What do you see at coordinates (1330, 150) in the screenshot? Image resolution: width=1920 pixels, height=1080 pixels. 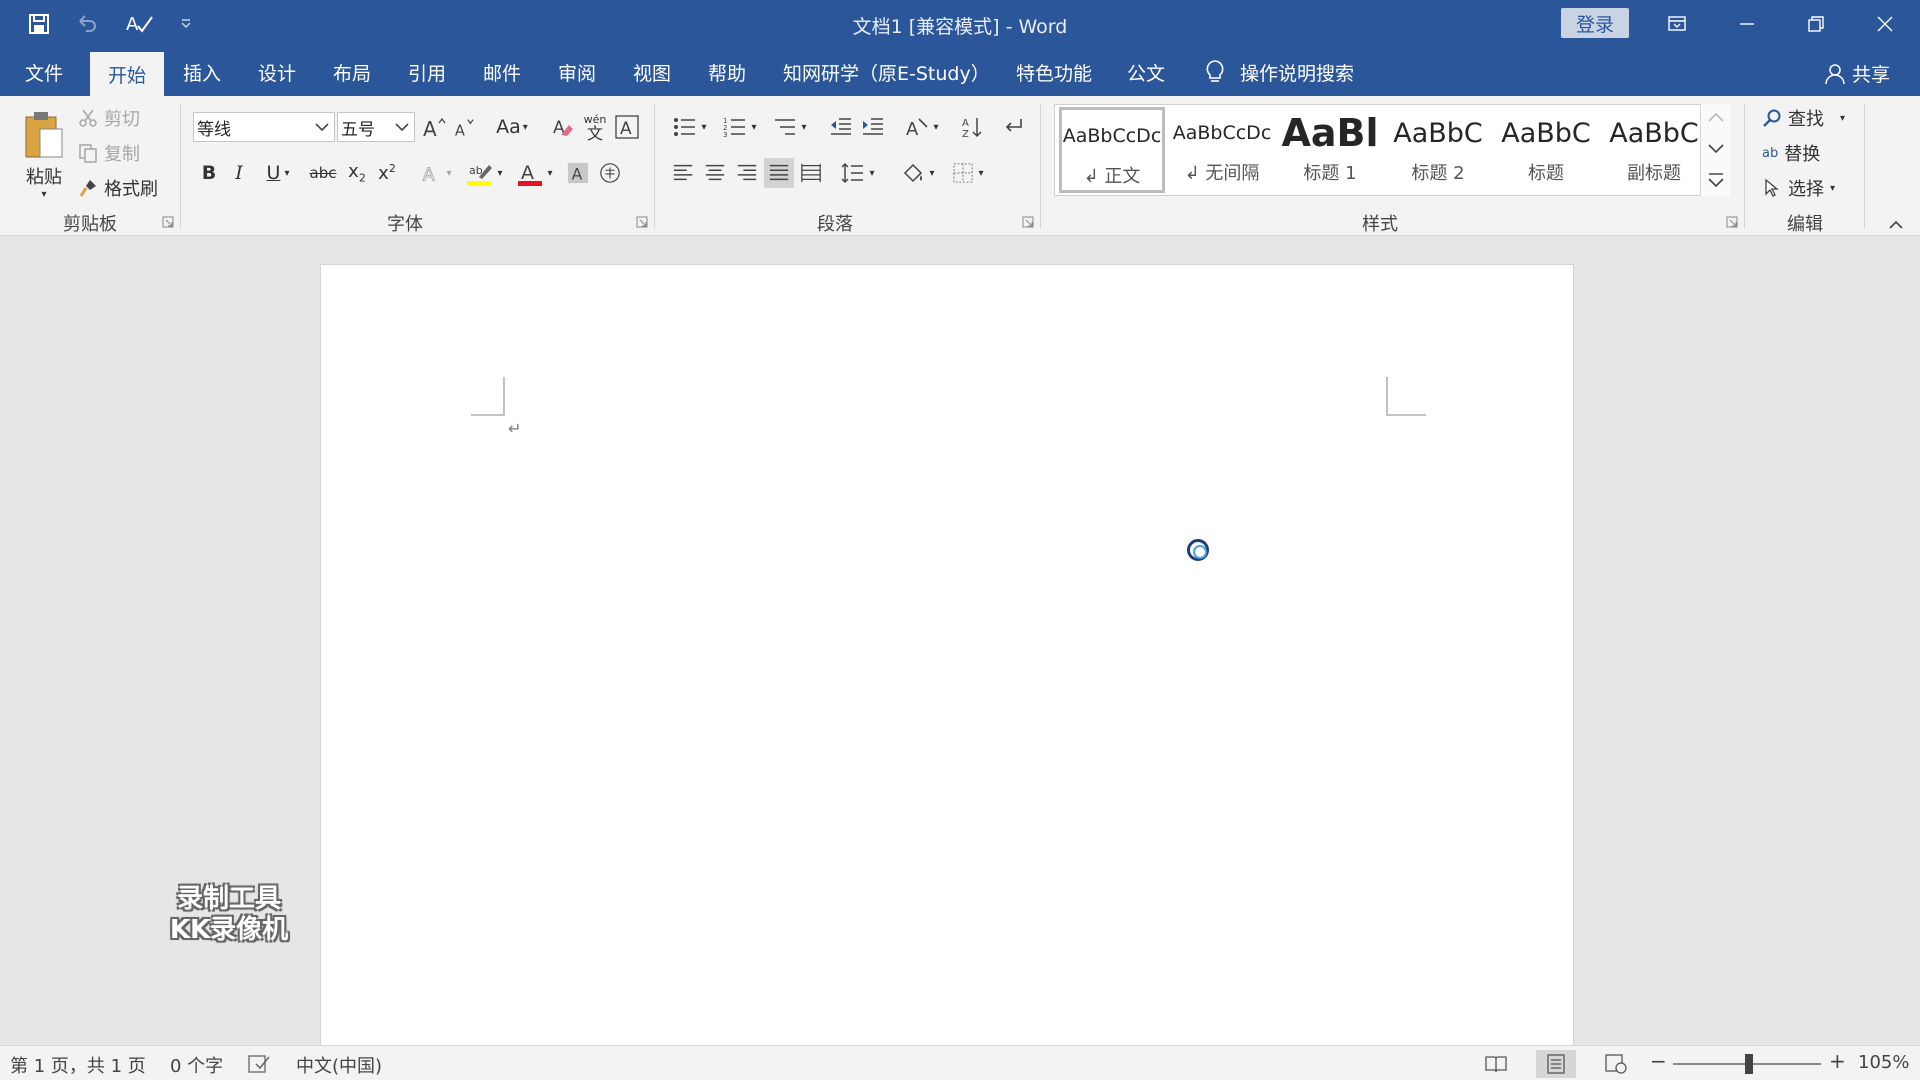 I see `style-heading-1: AaBl 标题 1` at bounding box center [1330, 150].